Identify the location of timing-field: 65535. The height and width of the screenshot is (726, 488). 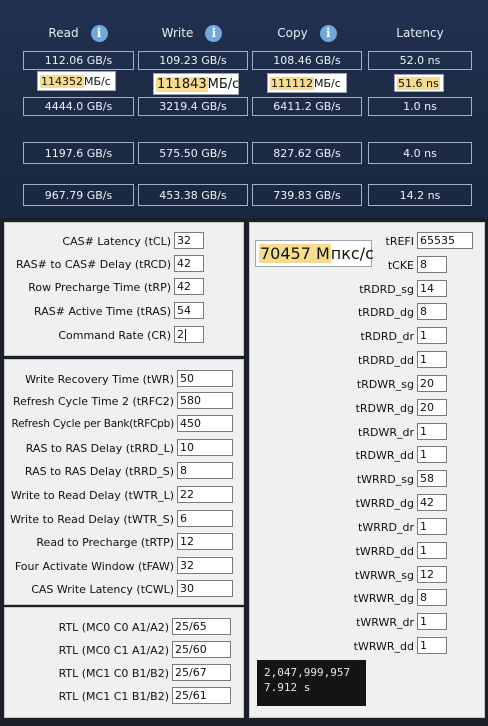
(445, 240).